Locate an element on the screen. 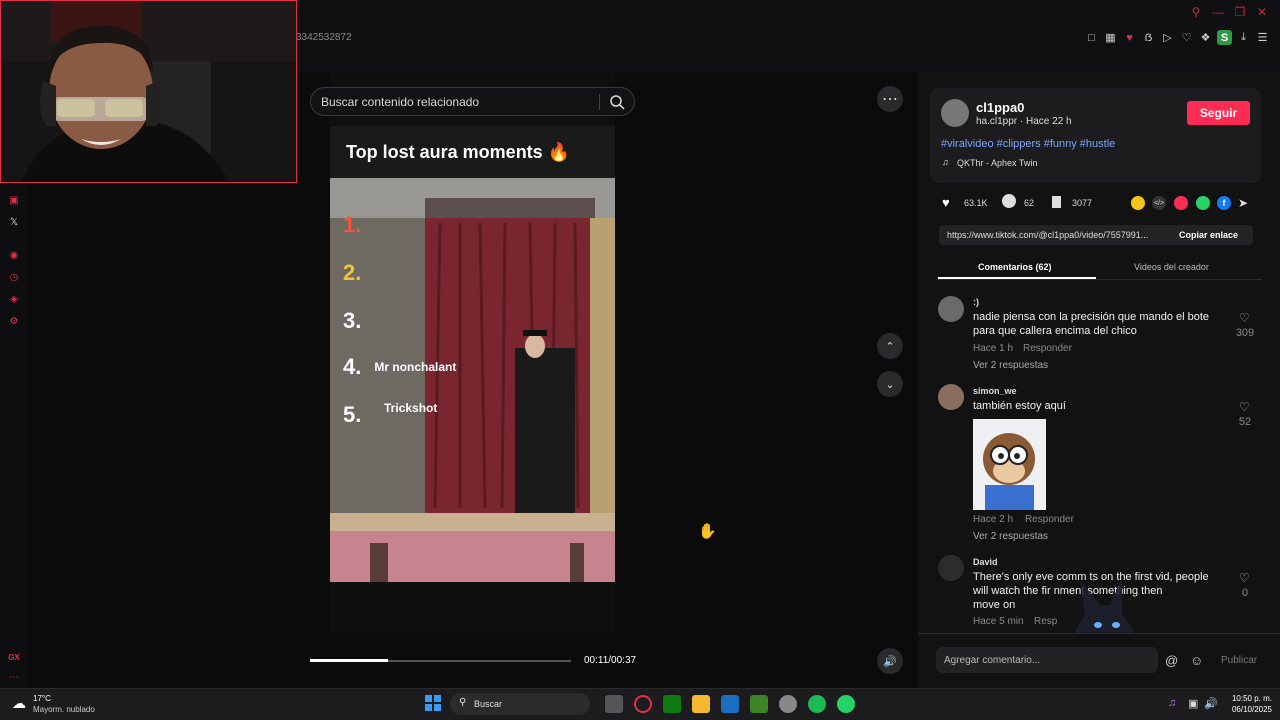  comment-author: David is located at coordinates (985, 562).